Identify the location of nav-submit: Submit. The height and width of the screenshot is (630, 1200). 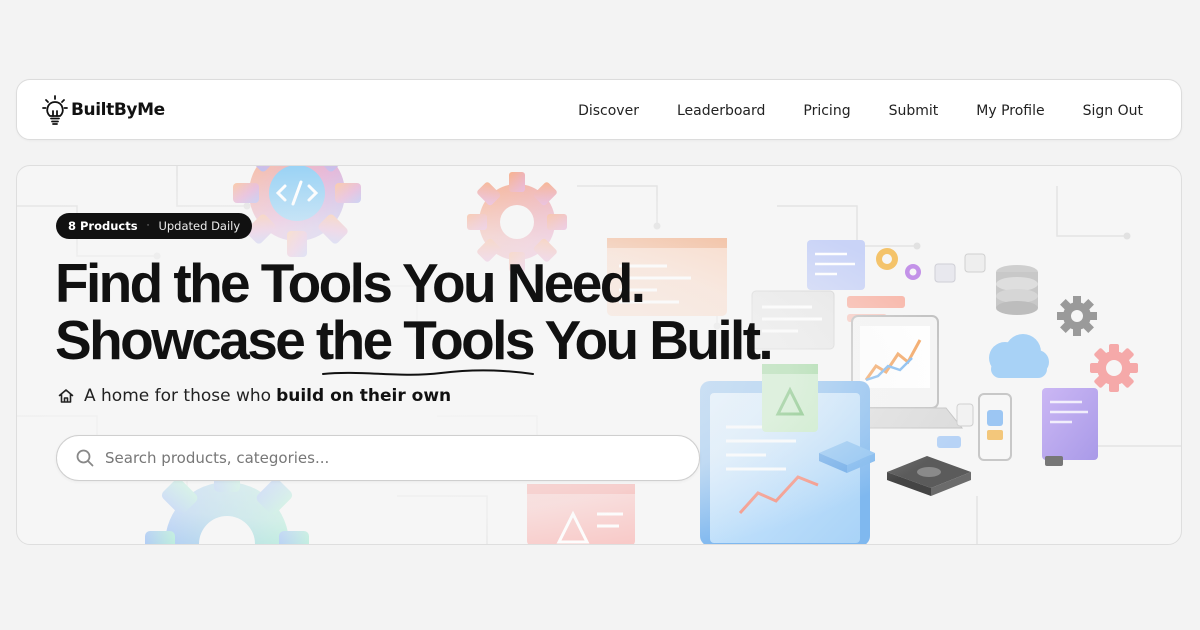
(914, 111).